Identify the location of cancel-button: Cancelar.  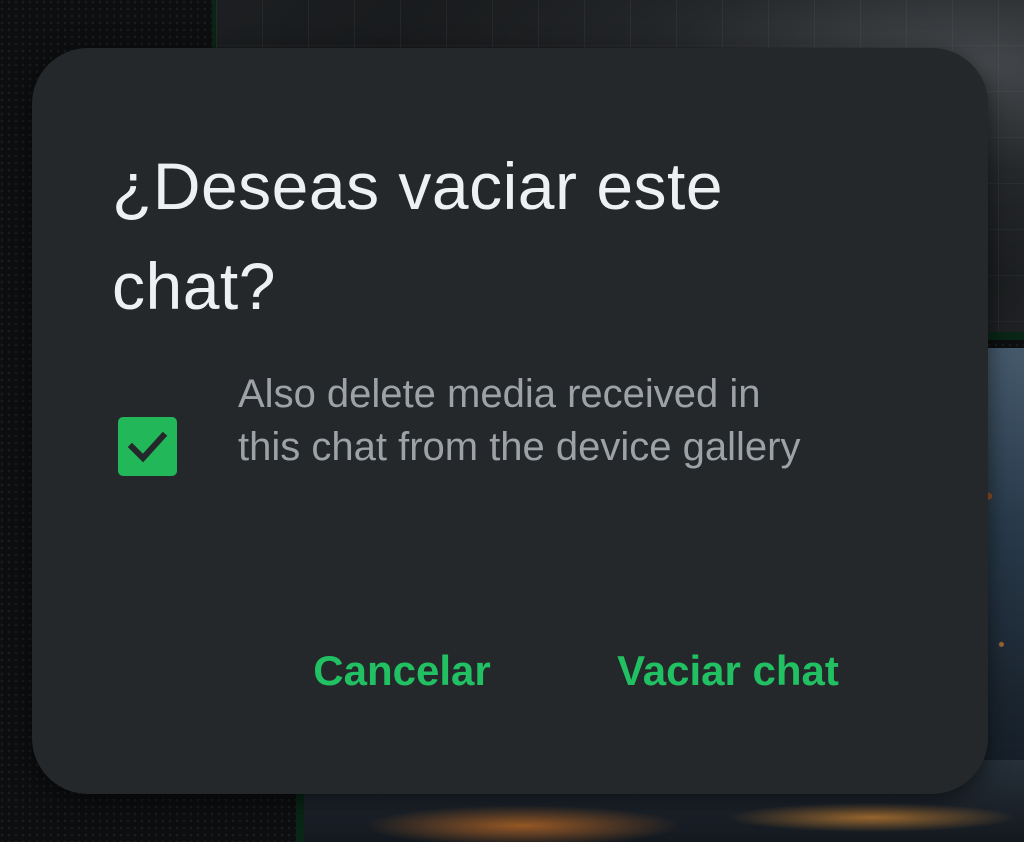
(402, 671).